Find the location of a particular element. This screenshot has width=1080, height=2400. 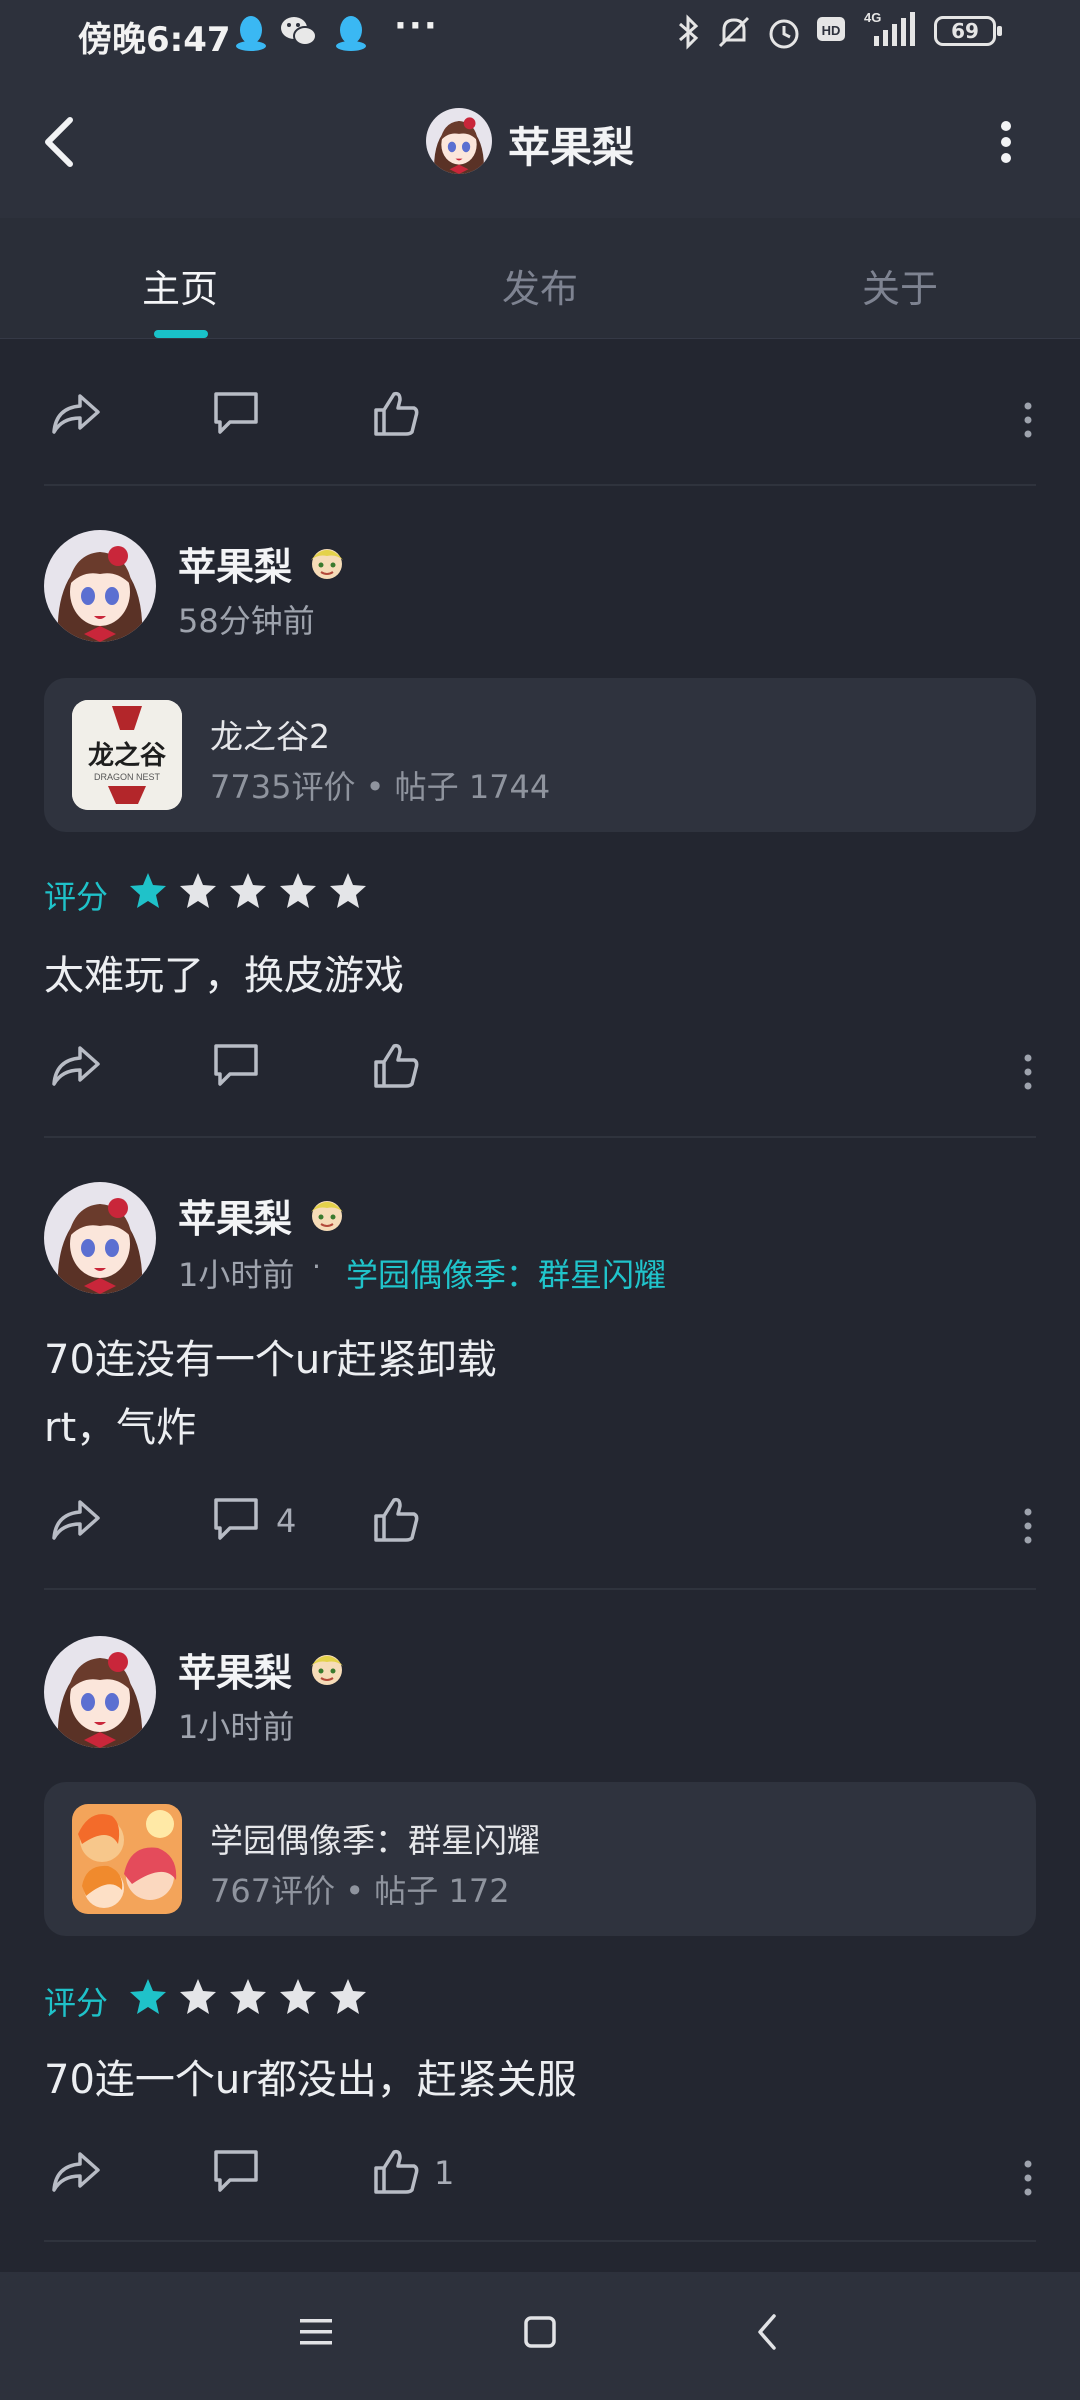

game-card: 龙之谷 DRAGON NEST 龙之谷2 7735评价 • 帖子 1744 is located at coordinates (540, 755).